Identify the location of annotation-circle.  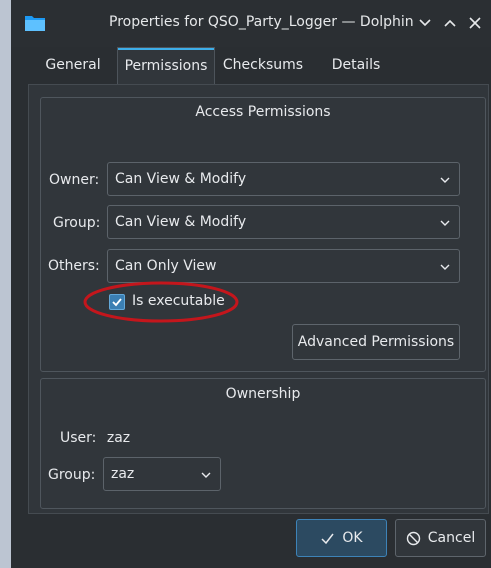
(161, 302).